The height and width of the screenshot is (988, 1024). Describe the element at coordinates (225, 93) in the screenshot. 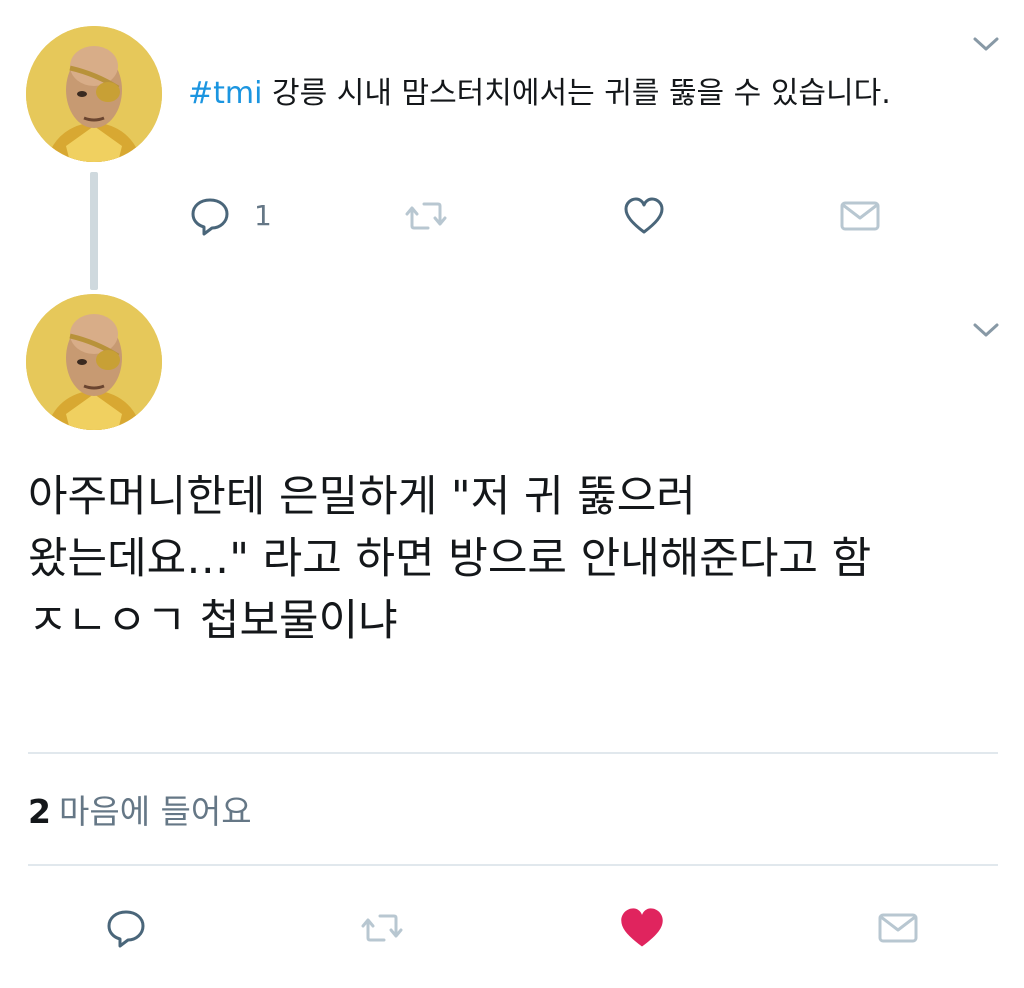

I see `hashtag-link: #tmi` at that location.